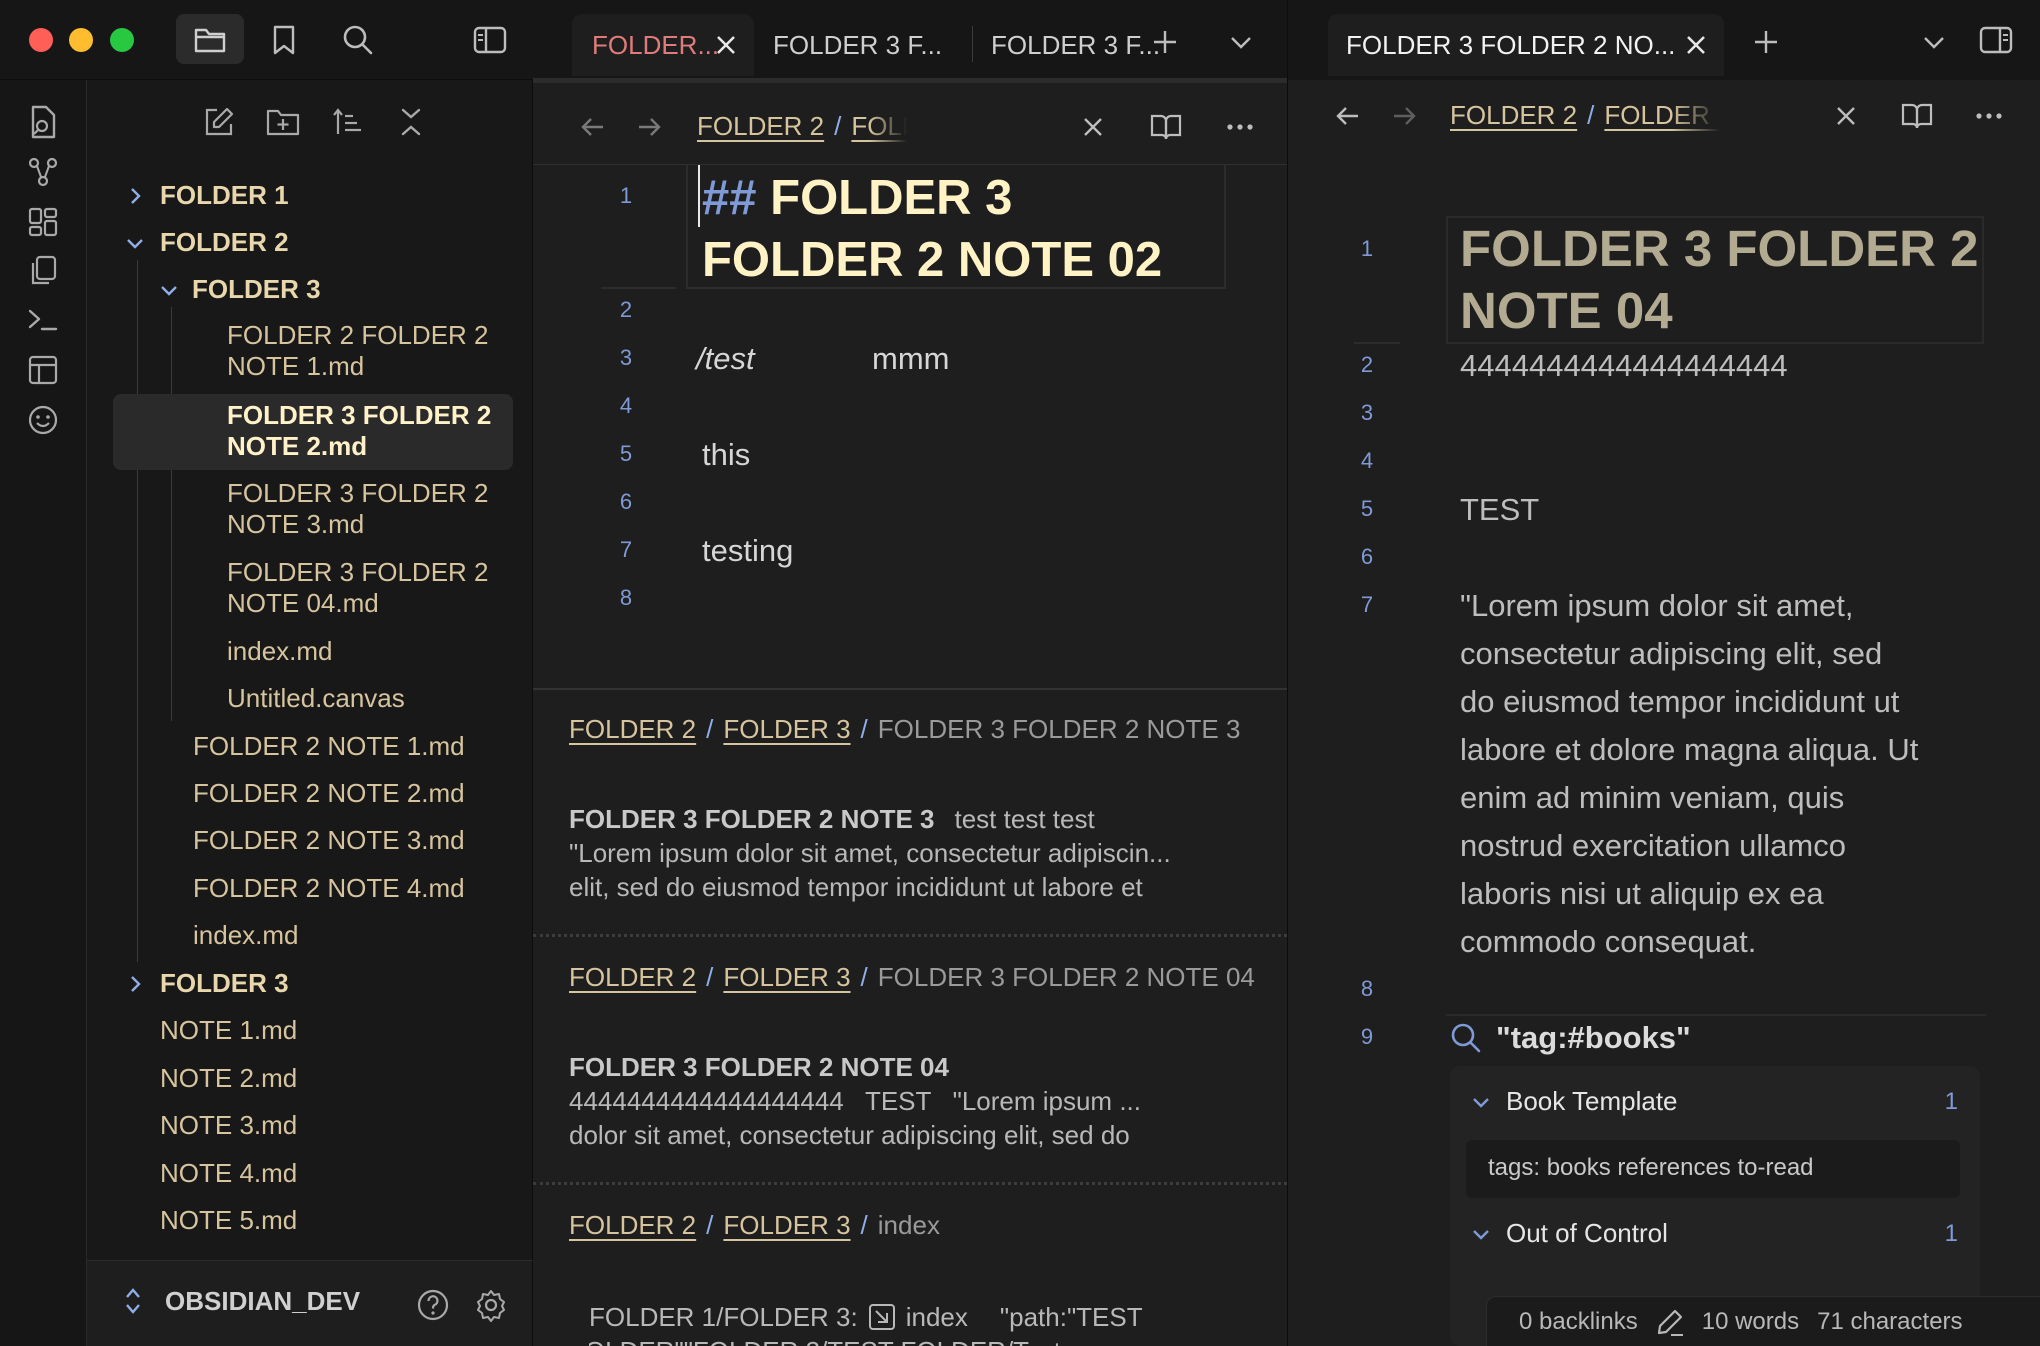  What do you see at coordinates (365, 351) in the screenshot?
I see `tree-file: FOLDER 2 FOLDER 2 NOTE 1.md` at bounding box center [365, 351].